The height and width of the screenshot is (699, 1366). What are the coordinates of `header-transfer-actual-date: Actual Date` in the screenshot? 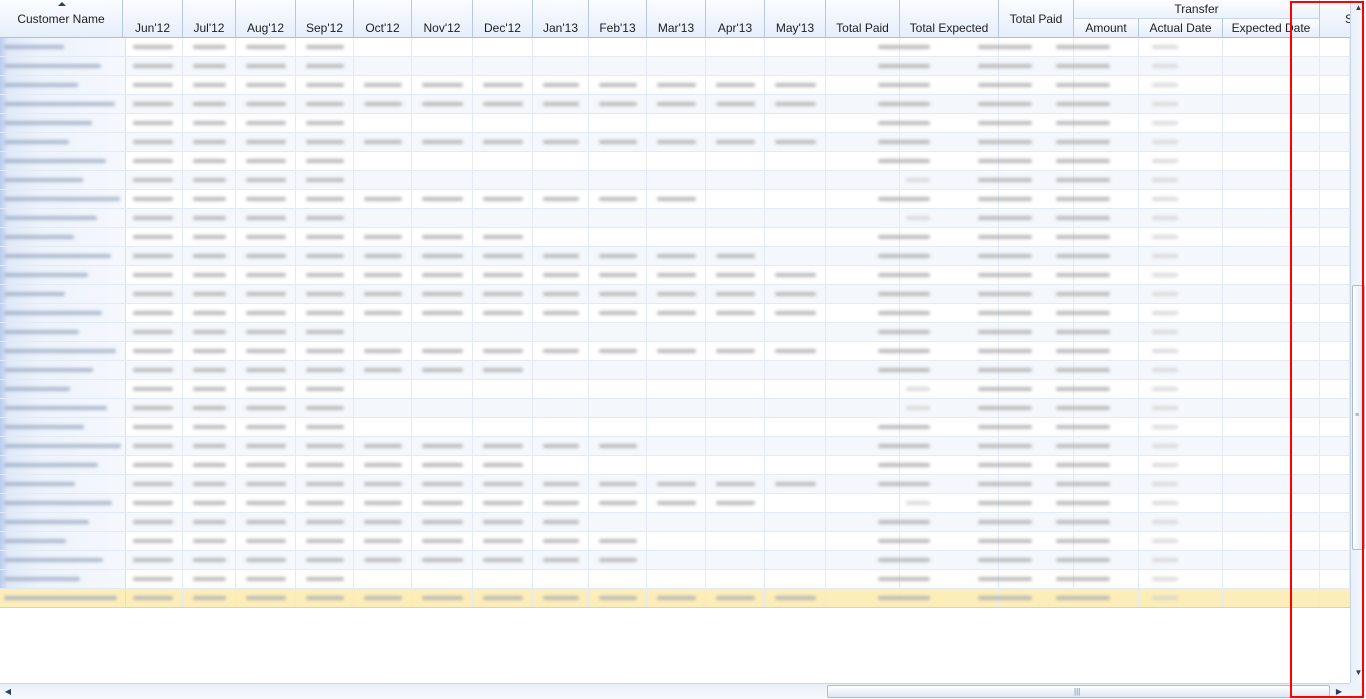 It's located at (1181, 28).